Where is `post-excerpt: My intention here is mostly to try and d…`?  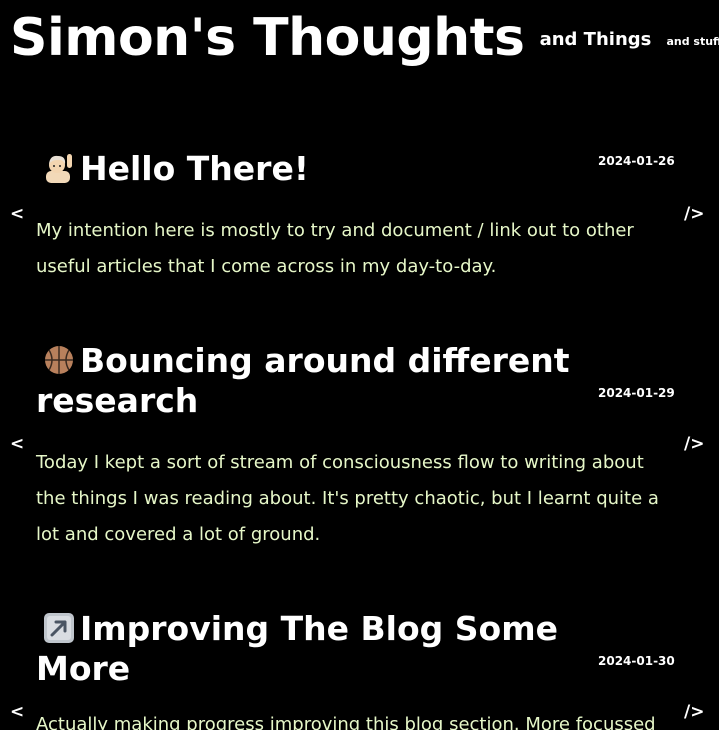 post-excerpt: My intention here is mostly to try and d… is located at coordinates (335, 248).